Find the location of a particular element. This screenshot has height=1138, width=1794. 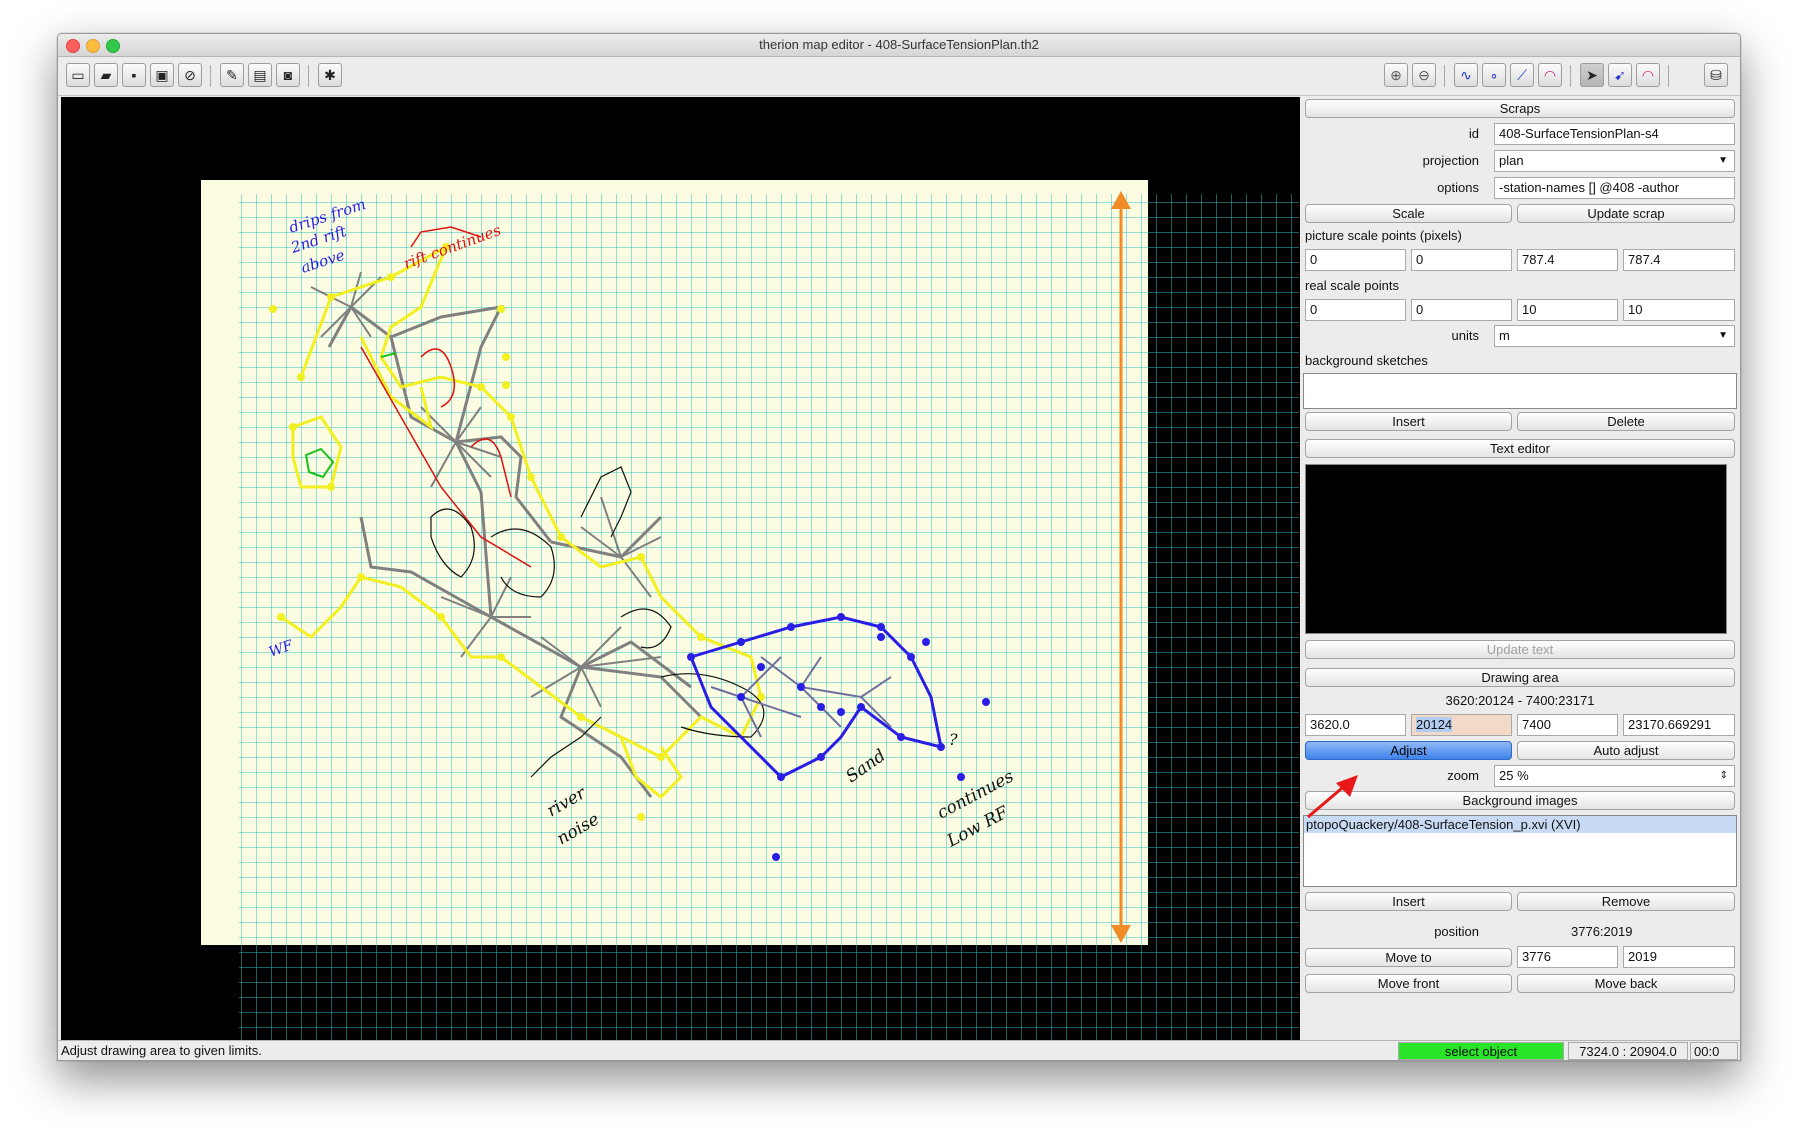

drawing-area-y2: 23170.669291 is located at coordinates (1679, 725).